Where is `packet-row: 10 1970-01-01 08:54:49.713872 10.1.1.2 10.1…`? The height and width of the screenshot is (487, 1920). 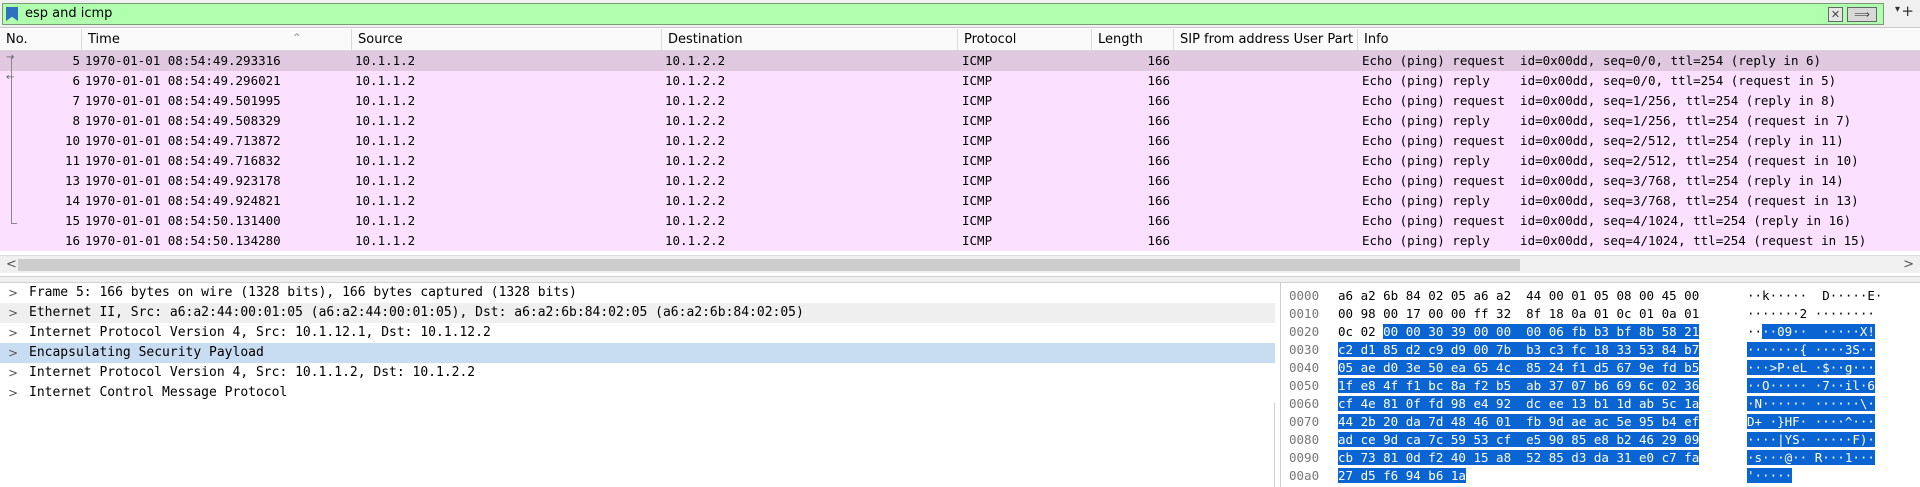
packet-row: 10 1970-01-01 08:54:49.713872 10.1.1.2 10.1… is located at coordinates (960, 141).